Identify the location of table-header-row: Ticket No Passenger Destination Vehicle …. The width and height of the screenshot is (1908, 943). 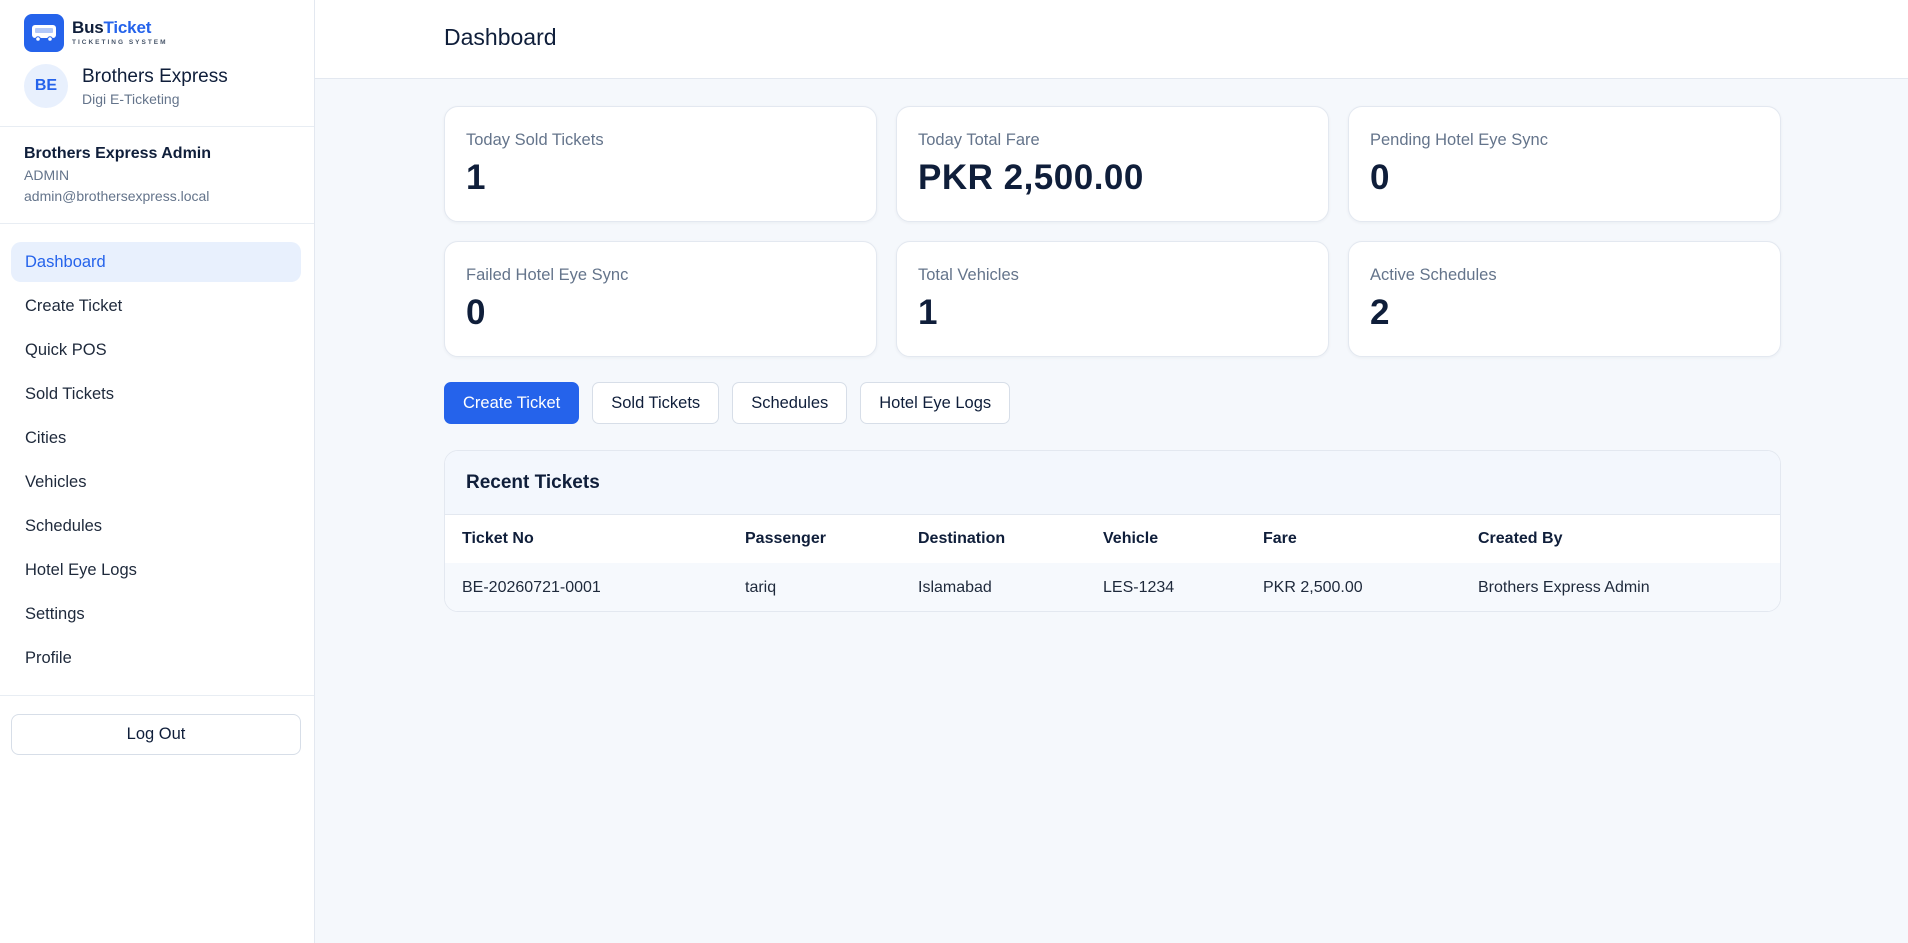
(1112, 539).